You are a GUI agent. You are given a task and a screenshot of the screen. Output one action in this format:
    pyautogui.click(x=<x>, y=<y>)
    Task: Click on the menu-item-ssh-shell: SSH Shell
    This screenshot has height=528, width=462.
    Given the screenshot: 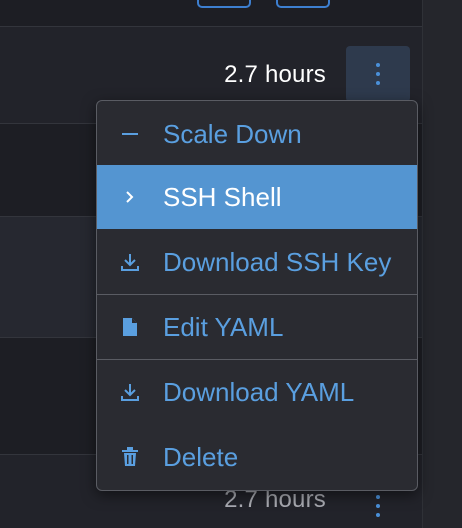 What is the action you would take?
    pyautogui.click(x=257, y=197)
    